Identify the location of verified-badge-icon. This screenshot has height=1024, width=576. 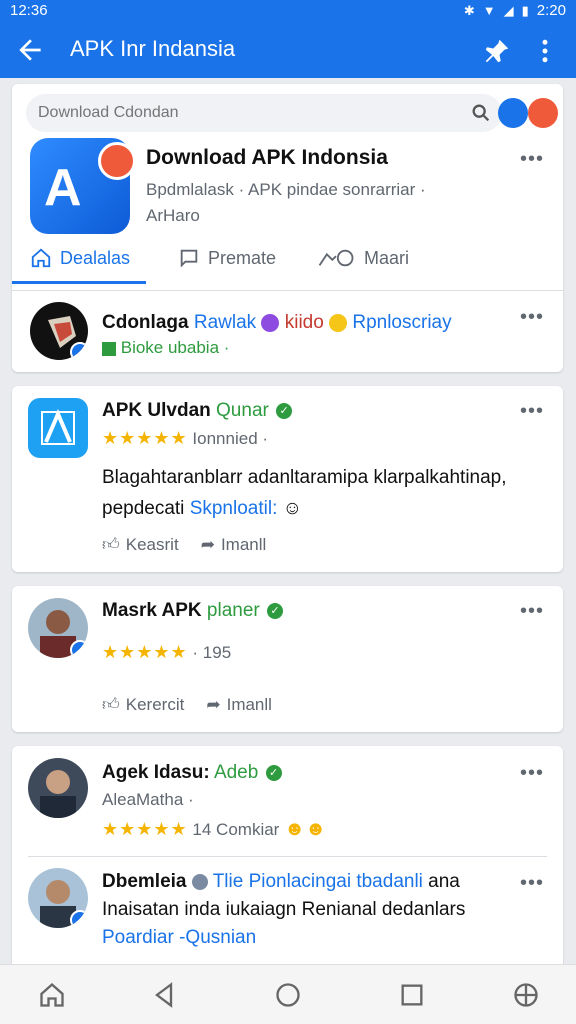
(79, 351).